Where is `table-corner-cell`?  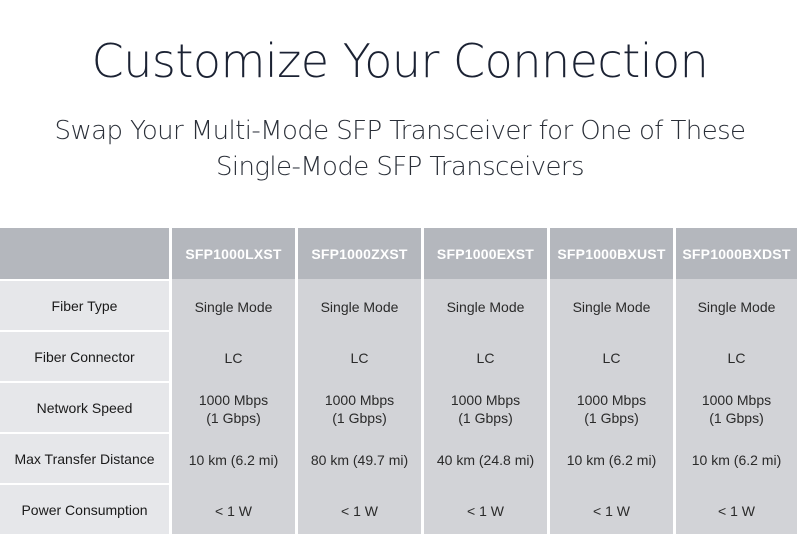
table-corner-cell is located at coordinates (84, 253).